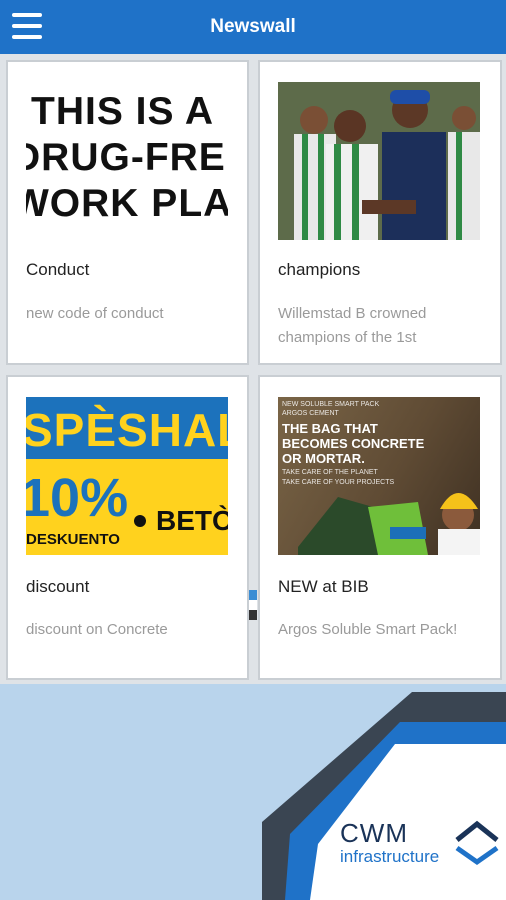 The height and width of the screenshot is (900, 506). I want to click on image-text-line: WORK PLACE, so click(127, 203).